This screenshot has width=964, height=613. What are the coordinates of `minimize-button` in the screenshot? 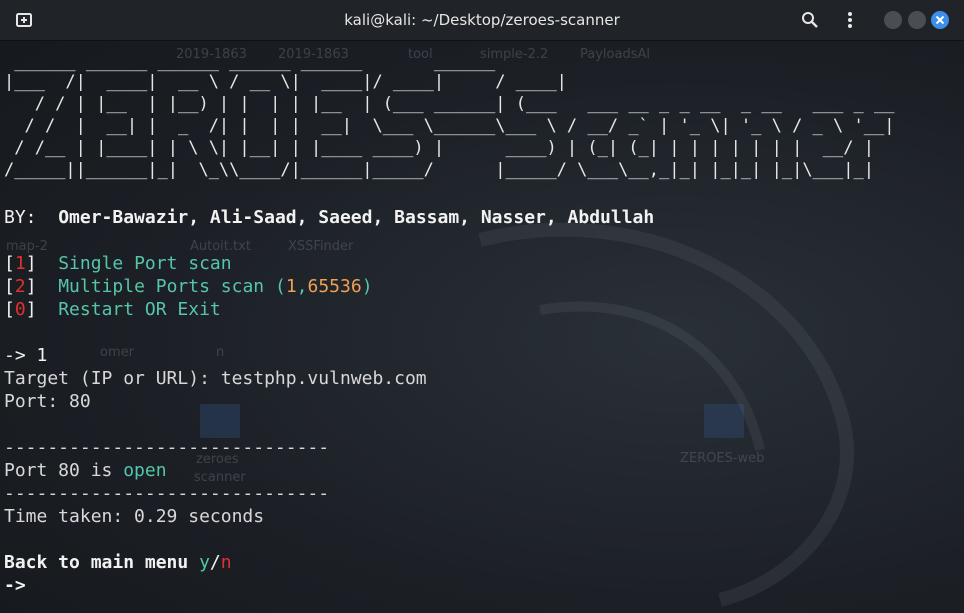 It's located at (893, 20).